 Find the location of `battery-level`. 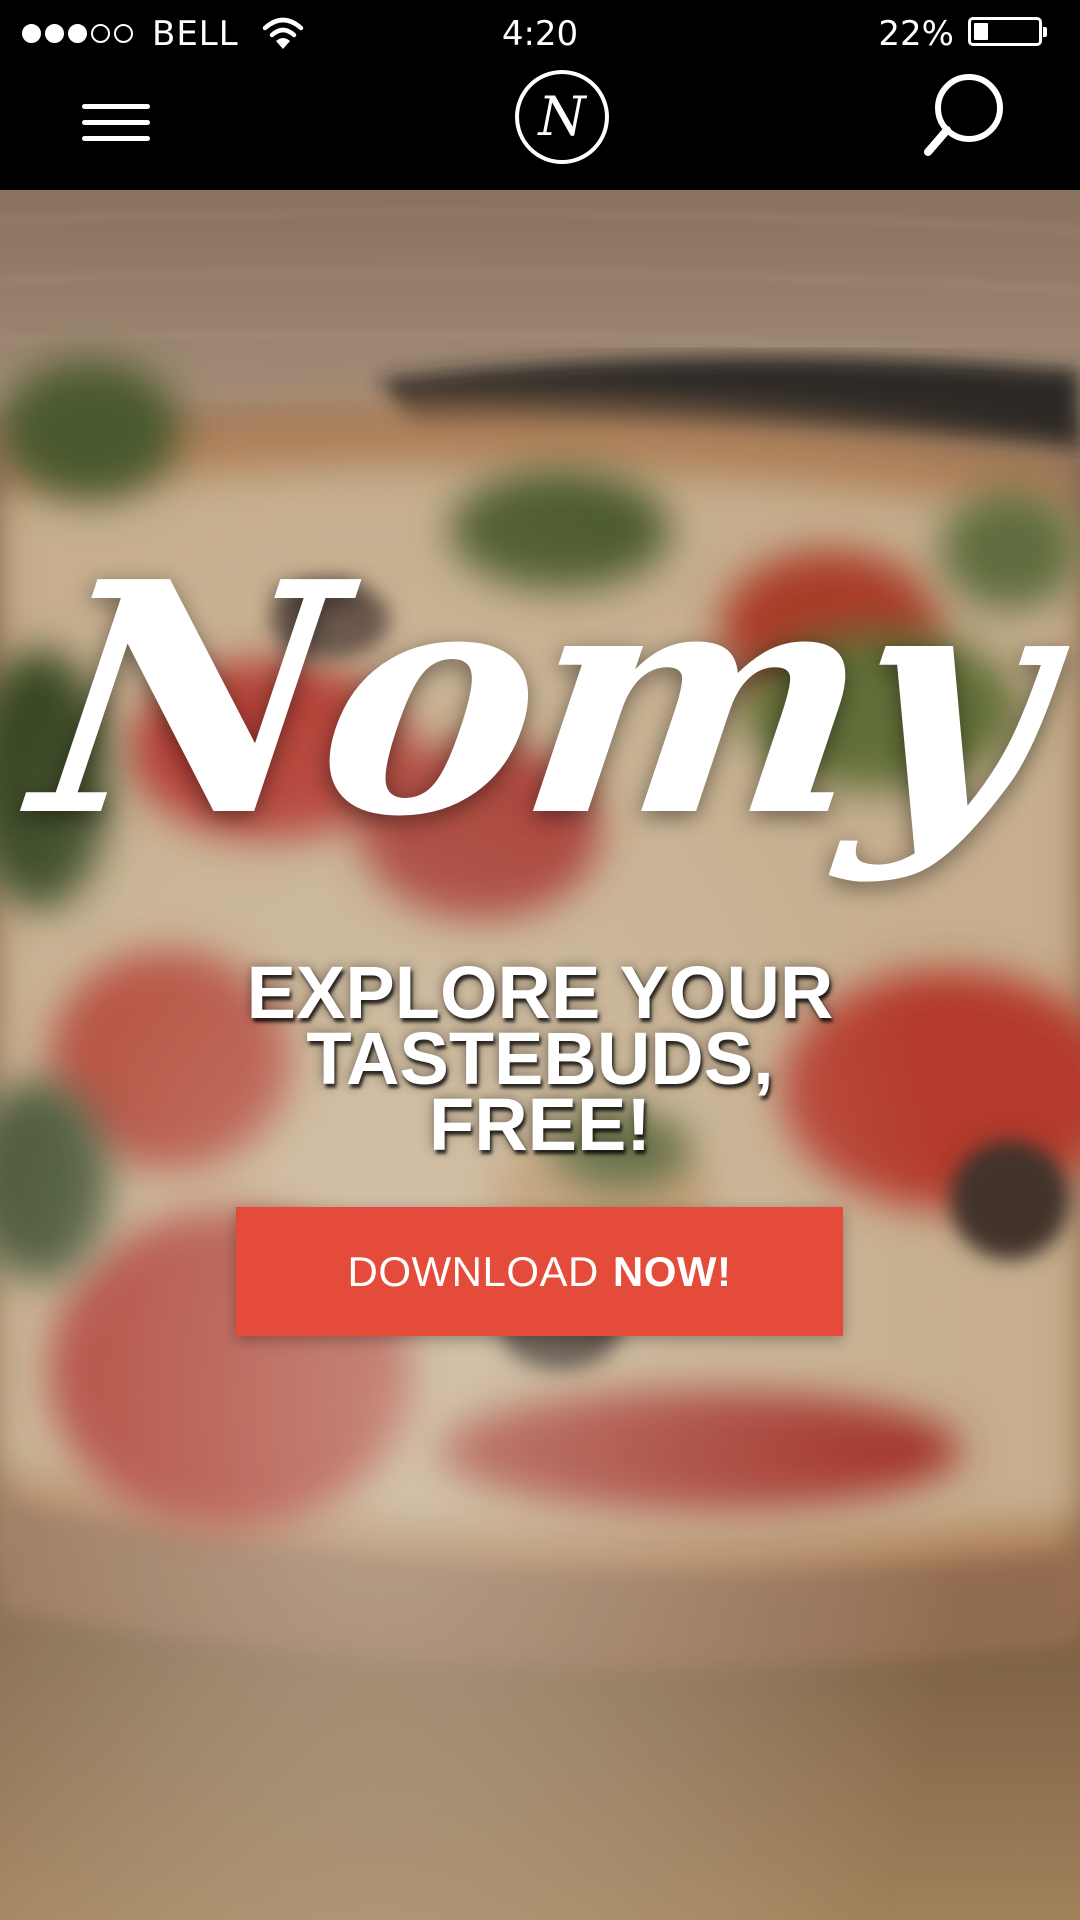

battery-level is located at coordinates (981, 31).